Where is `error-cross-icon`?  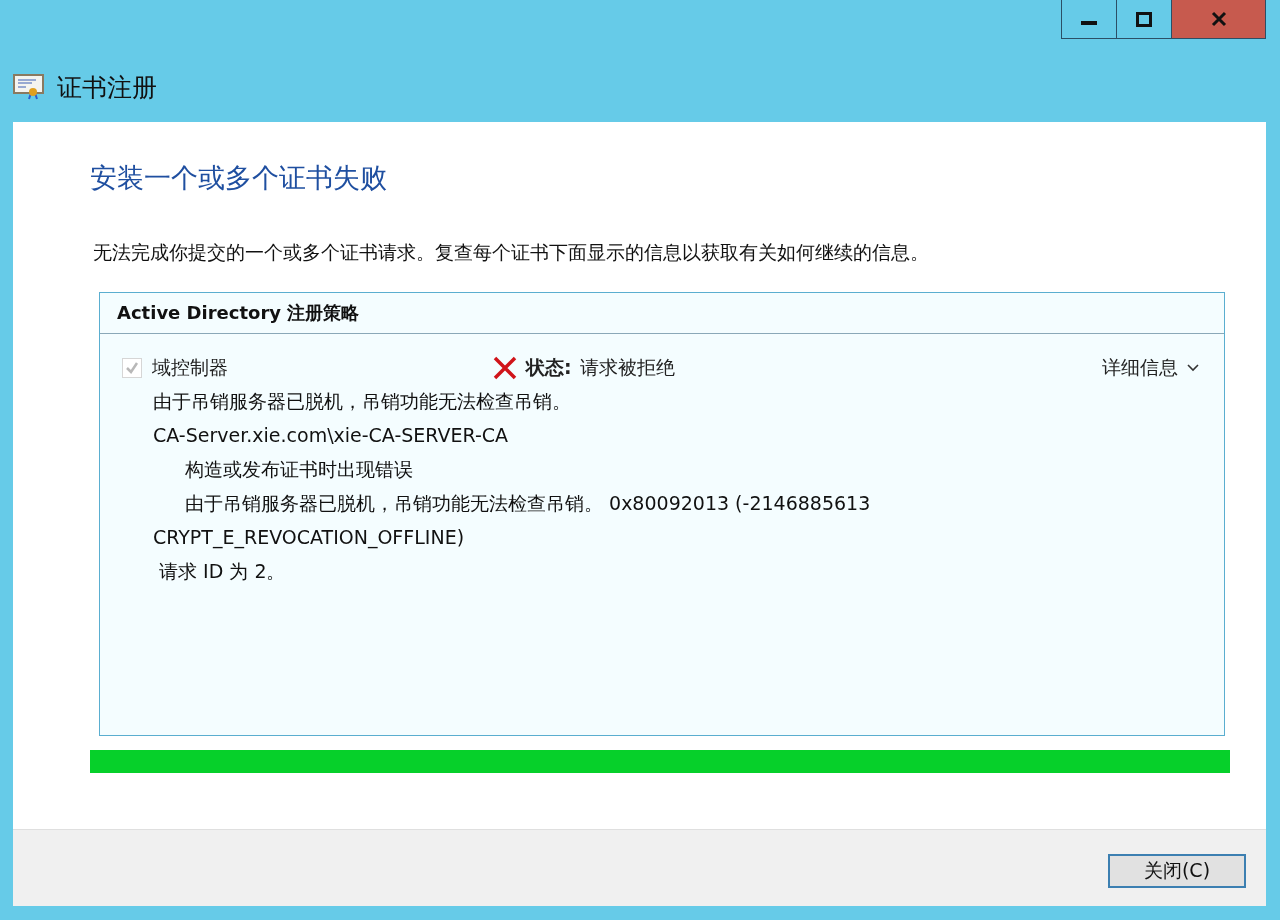 error-cross-icon is located at coordinates (505, 368).